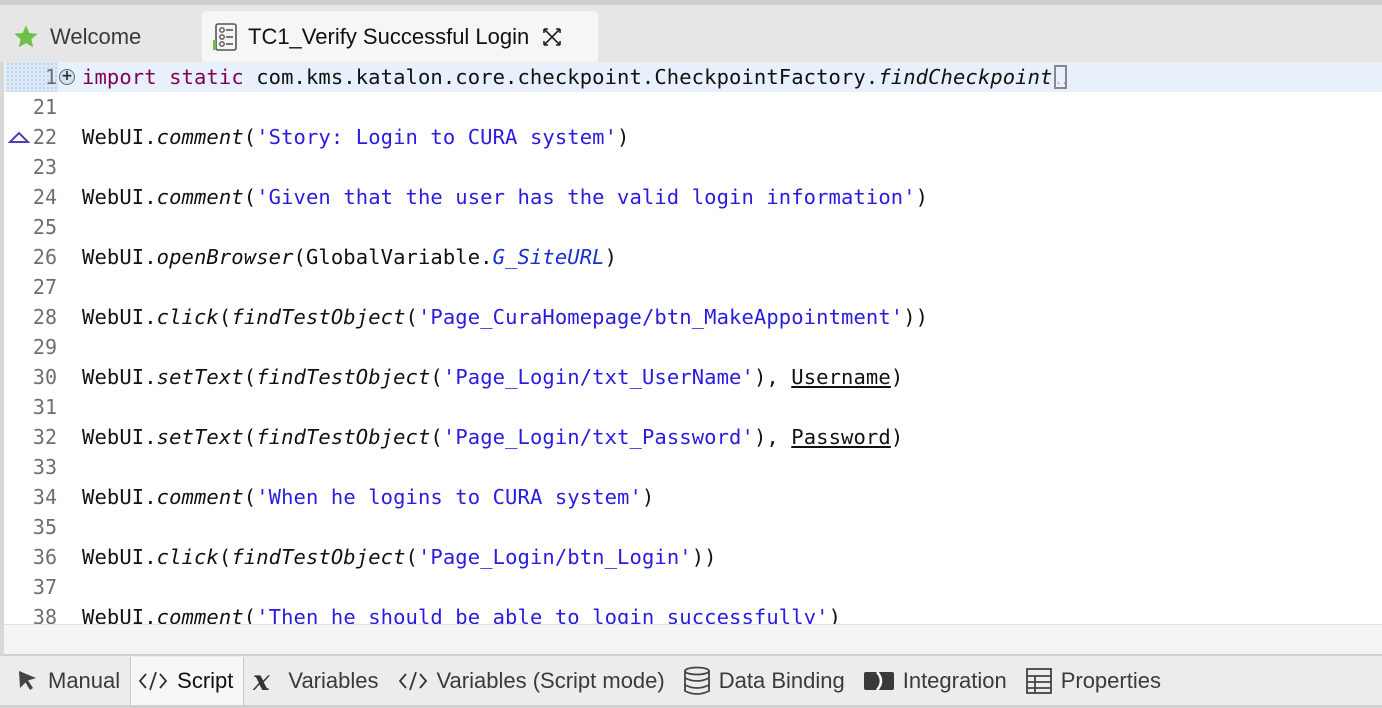  What do you see at coordinates (44, 497) in the screenshot?
I see `line-number: 34` at bounding box center [44, 497].